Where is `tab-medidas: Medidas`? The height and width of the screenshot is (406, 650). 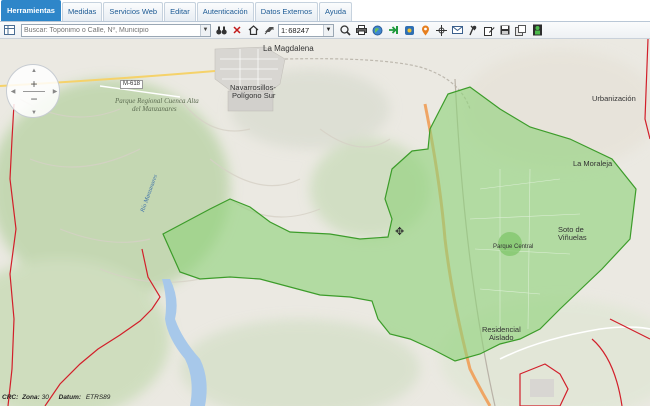
tab-medidas: Medidas is located at coordinates (82, 11).